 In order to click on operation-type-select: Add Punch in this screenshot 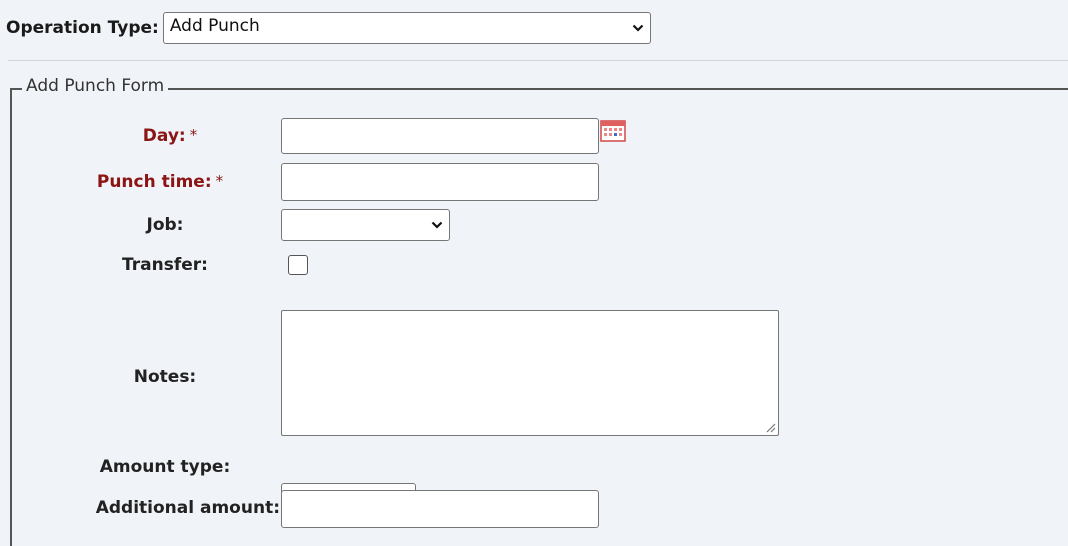, I will do `click(406, 28)`.